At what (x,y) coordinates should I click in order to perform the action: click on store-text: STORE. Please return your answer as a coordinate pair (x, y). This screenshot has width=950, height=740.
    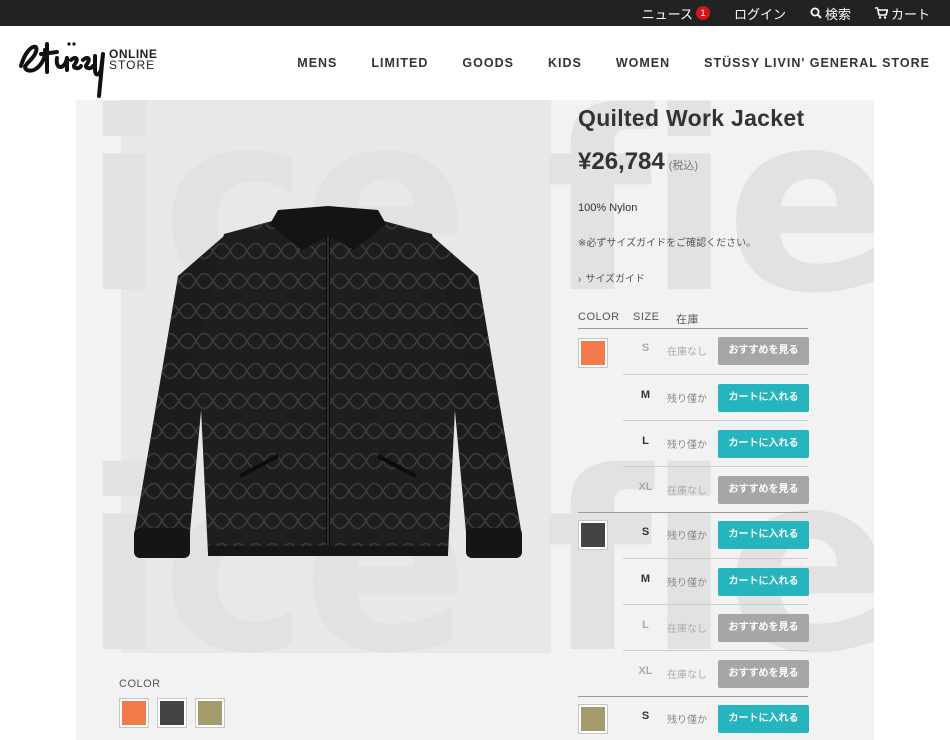
    Looking at the image, I should click on (132, 65).